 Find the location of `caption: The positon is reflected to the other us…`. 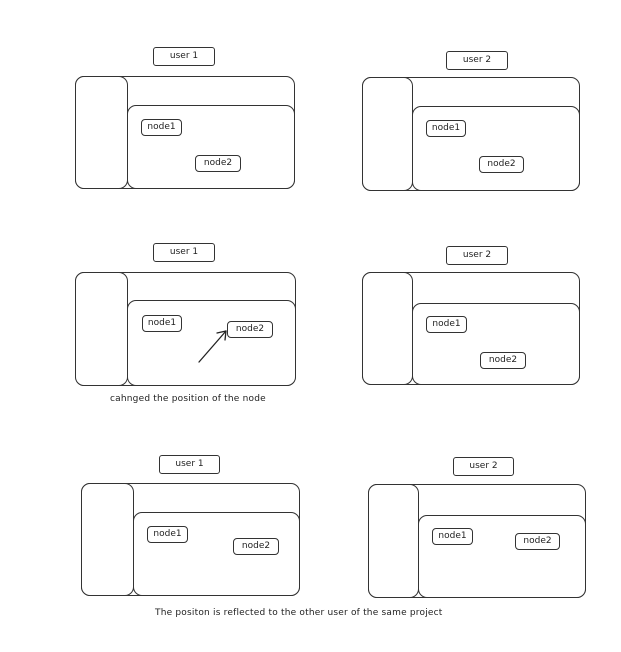

caption: The positon is reflected to the other us… is located at coordinates (299, 613).